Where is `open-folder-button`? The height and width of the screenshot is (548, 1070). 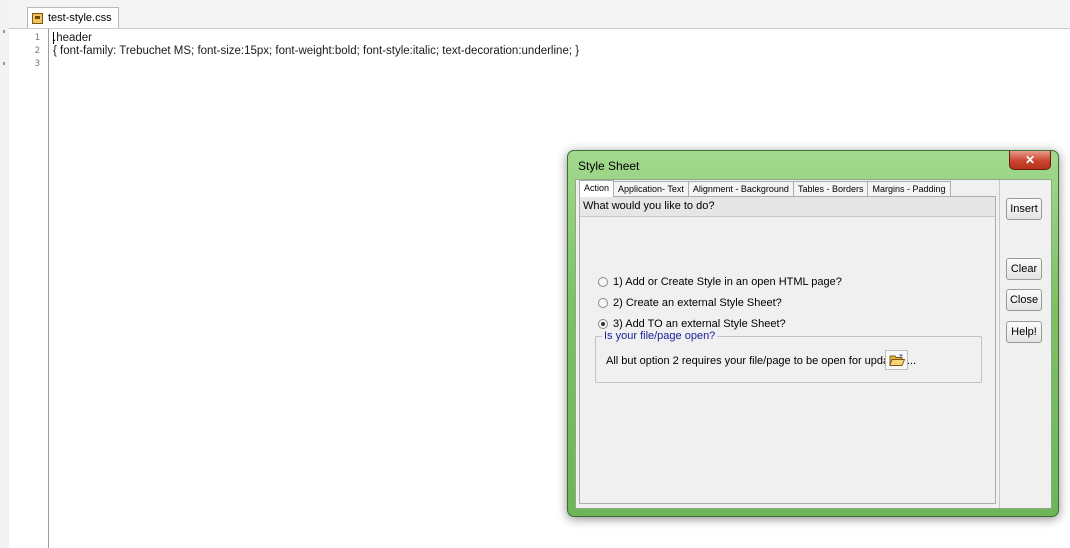 open-folder-button is located at coordinates (896, 360).